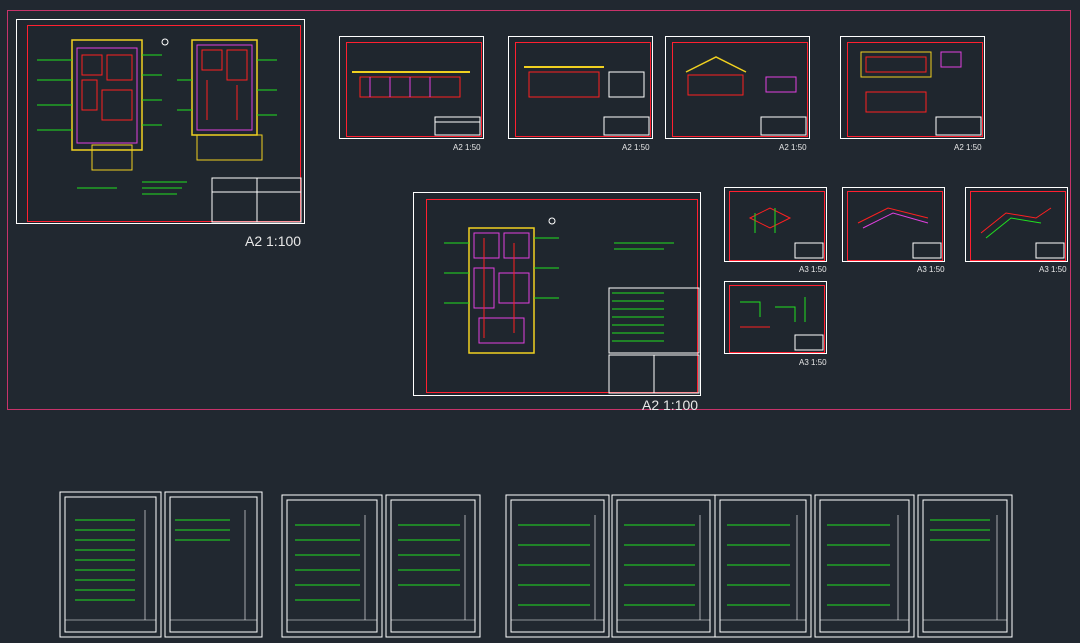  I want to click on scale-label-section-1: A2 1:50, so click(467, 147).